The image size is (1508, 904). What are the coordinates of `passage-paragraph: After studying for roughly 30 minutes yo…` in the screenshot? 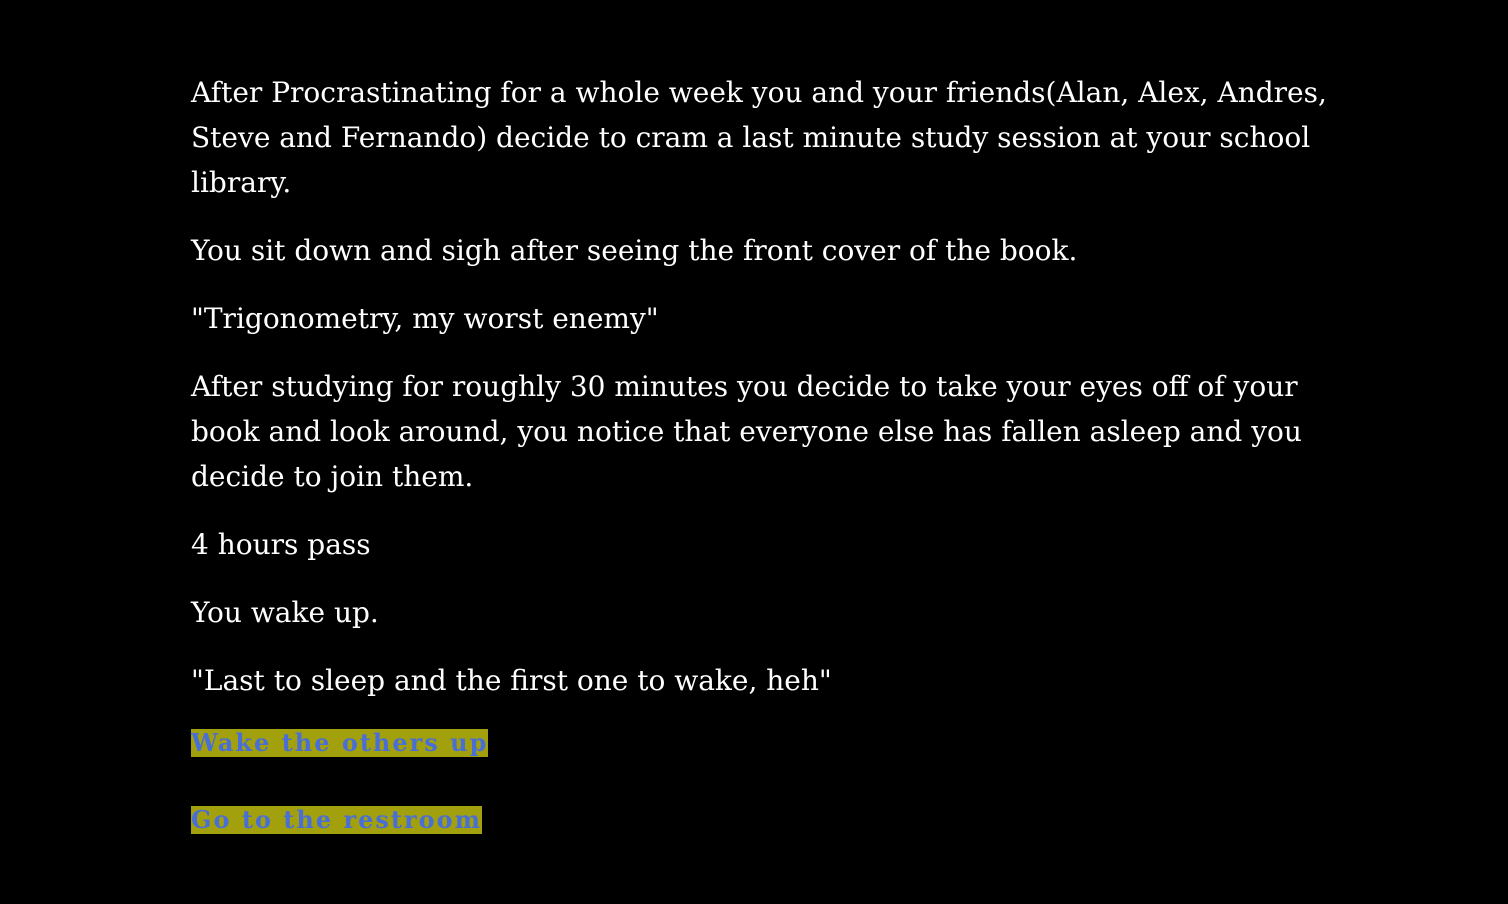 It's located at (746, 431).